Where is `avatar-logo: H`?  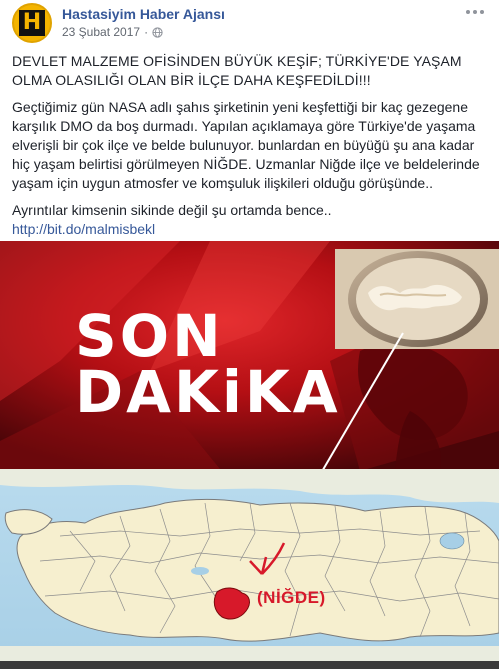 avatar-logo: H is located at coordinates (32, 23).